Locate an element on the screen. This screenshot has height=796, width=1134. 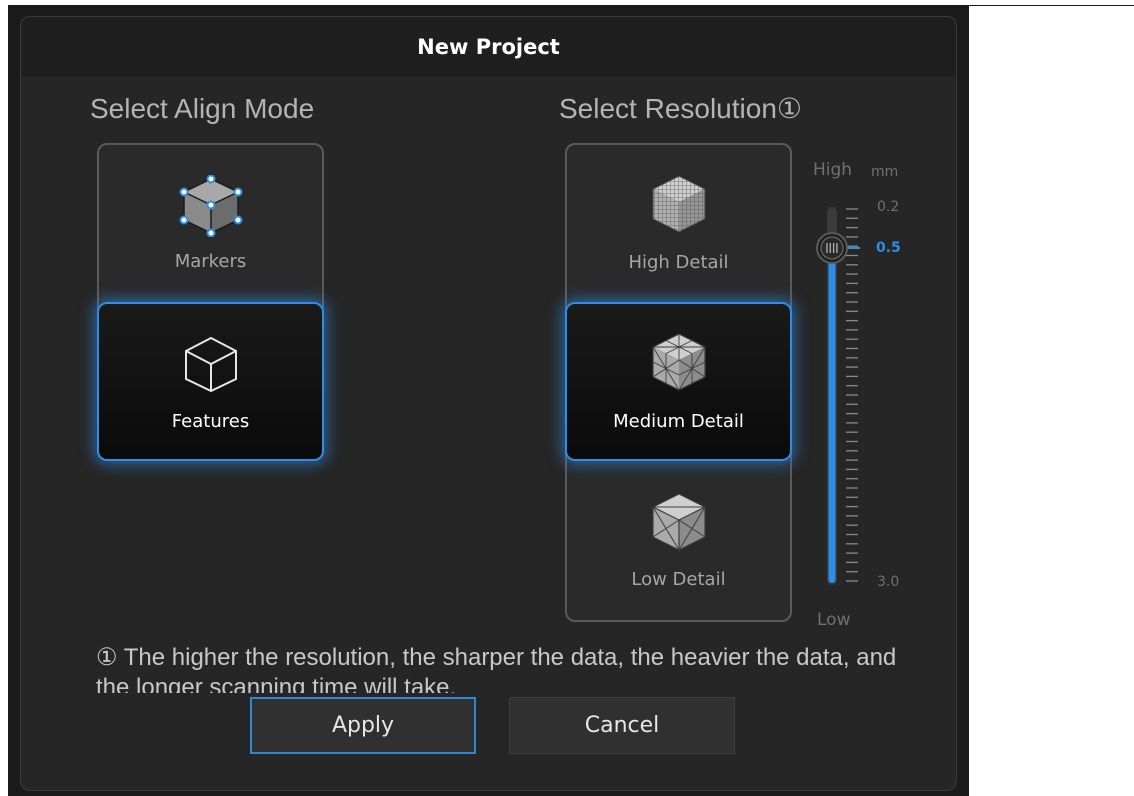
high-detail-label: High Detail is located at coordinates (678, 262).